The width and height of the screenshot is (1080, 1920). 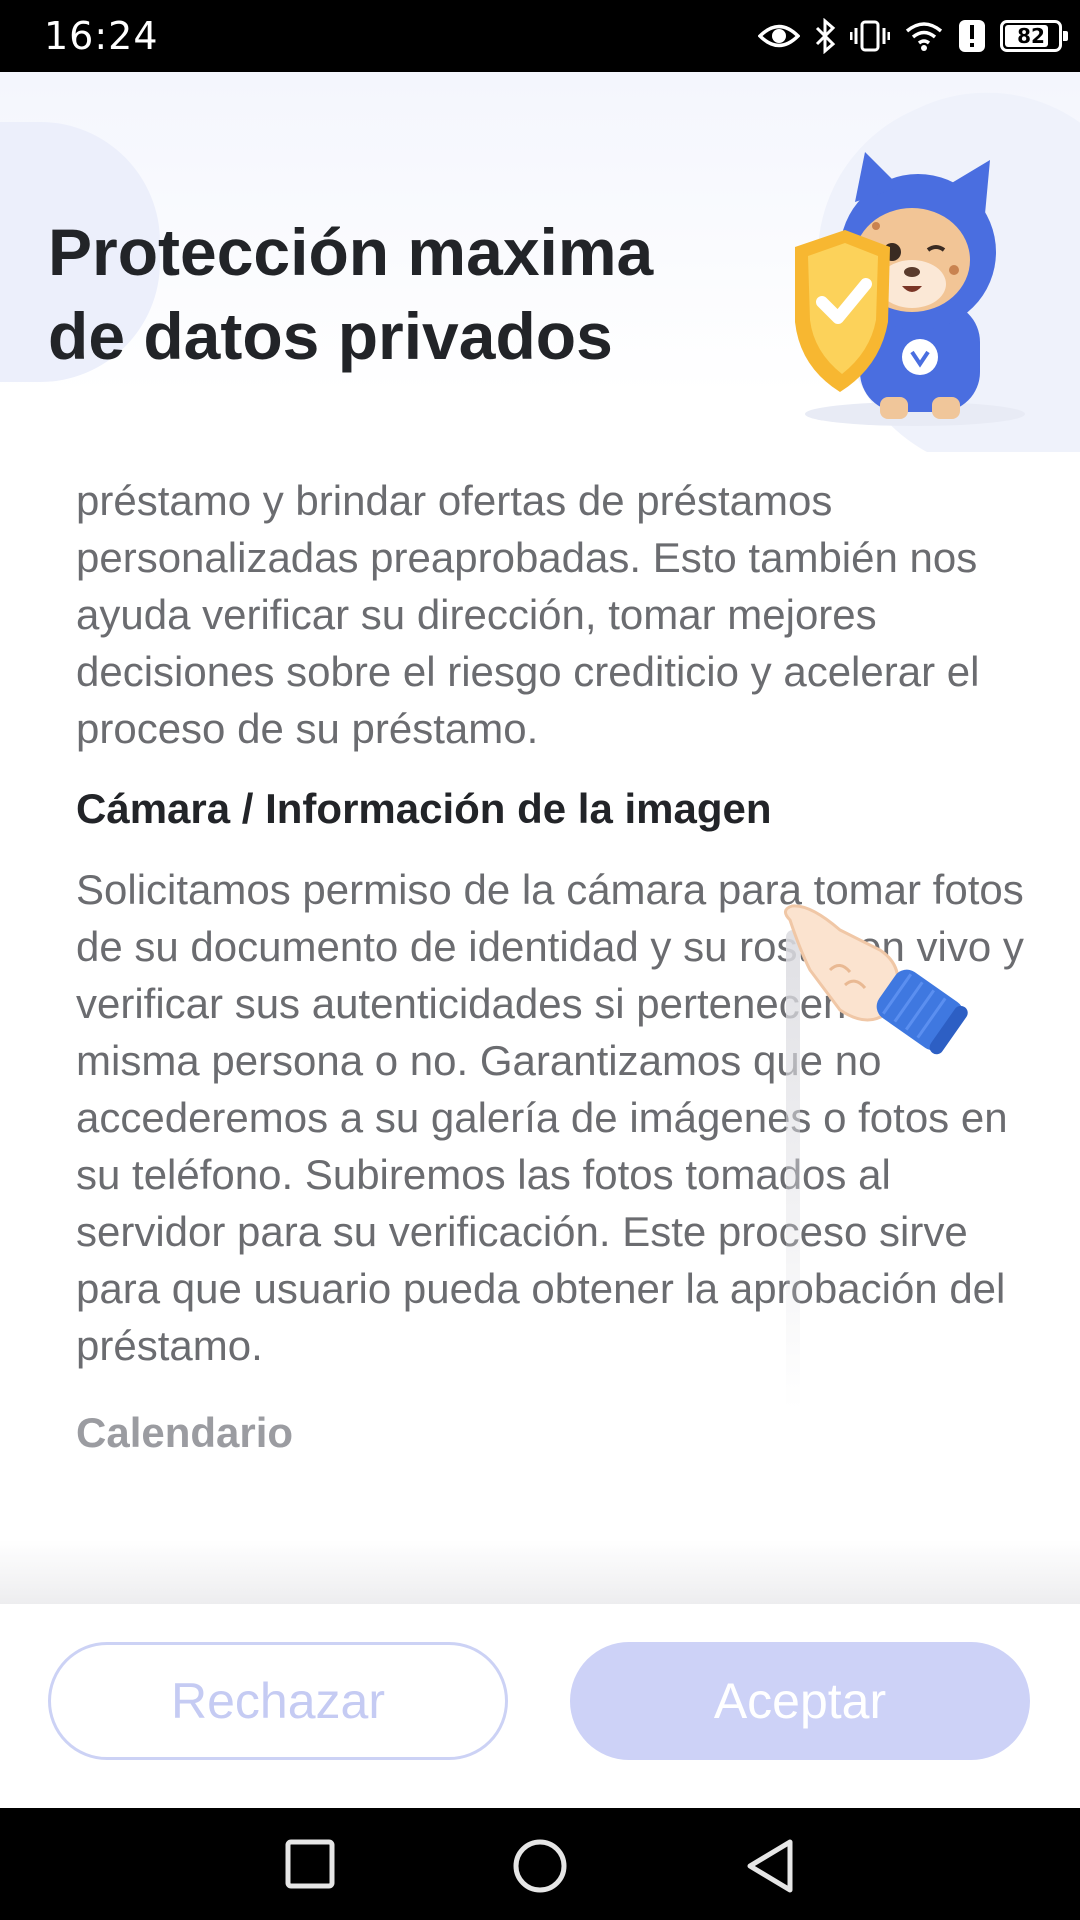 I want to click on battery-icon: 82, so click(x=1034, y=36).